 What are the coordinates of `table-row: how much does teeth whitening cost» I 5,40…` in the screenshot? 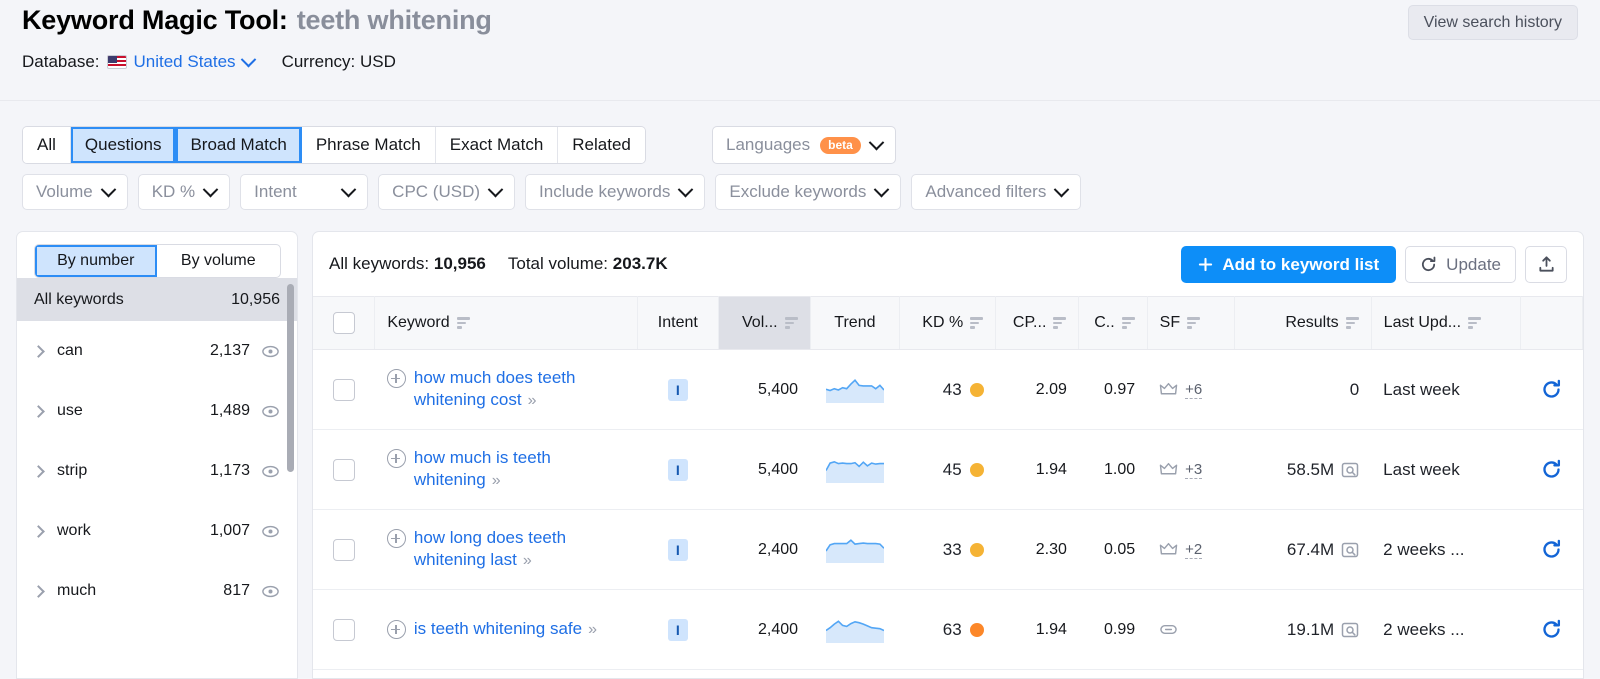 It's located at (948, 389).